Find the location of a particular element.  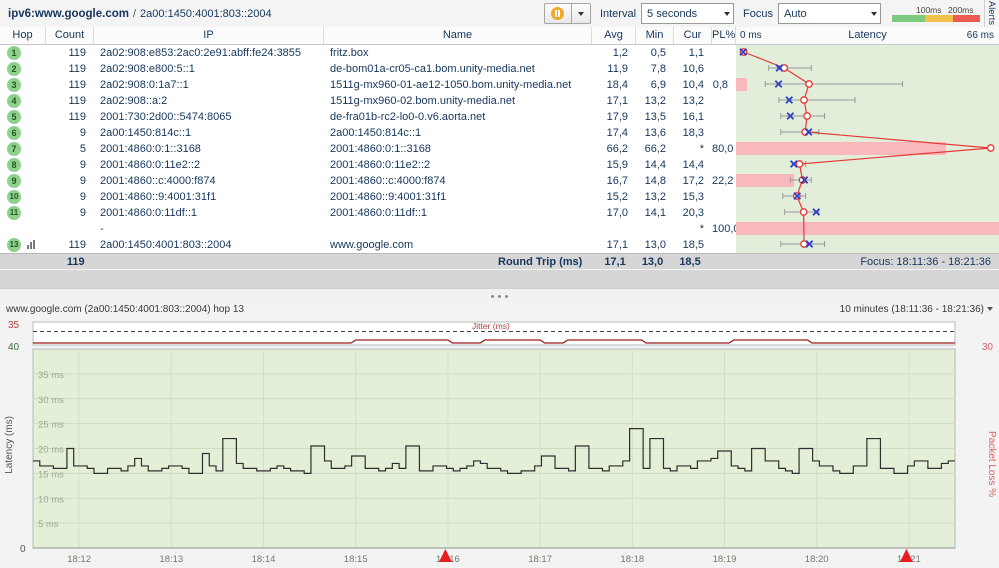

count-cell is located at coordinates (70, 229).